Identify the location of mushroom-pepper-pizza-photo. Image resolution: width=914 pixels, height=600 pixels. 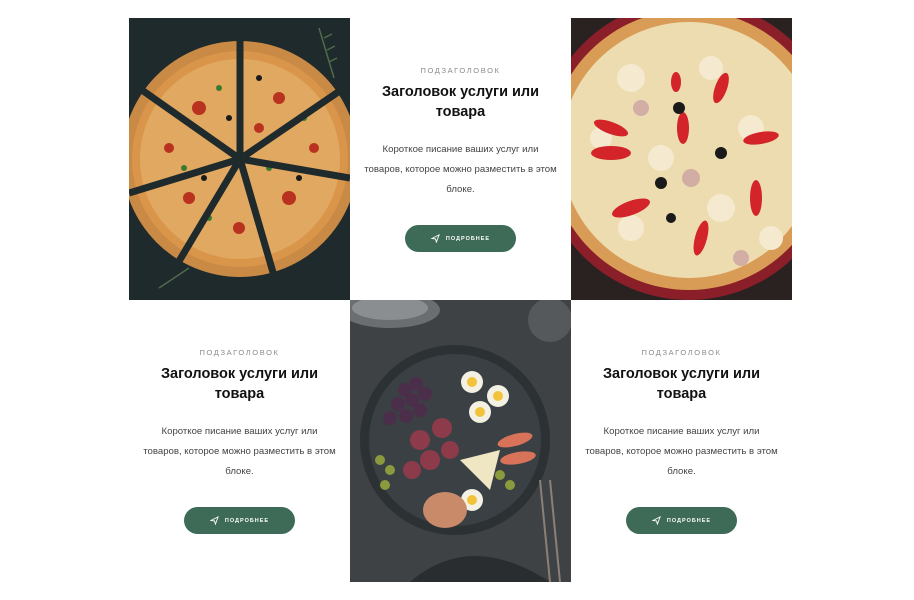
(681, 159).